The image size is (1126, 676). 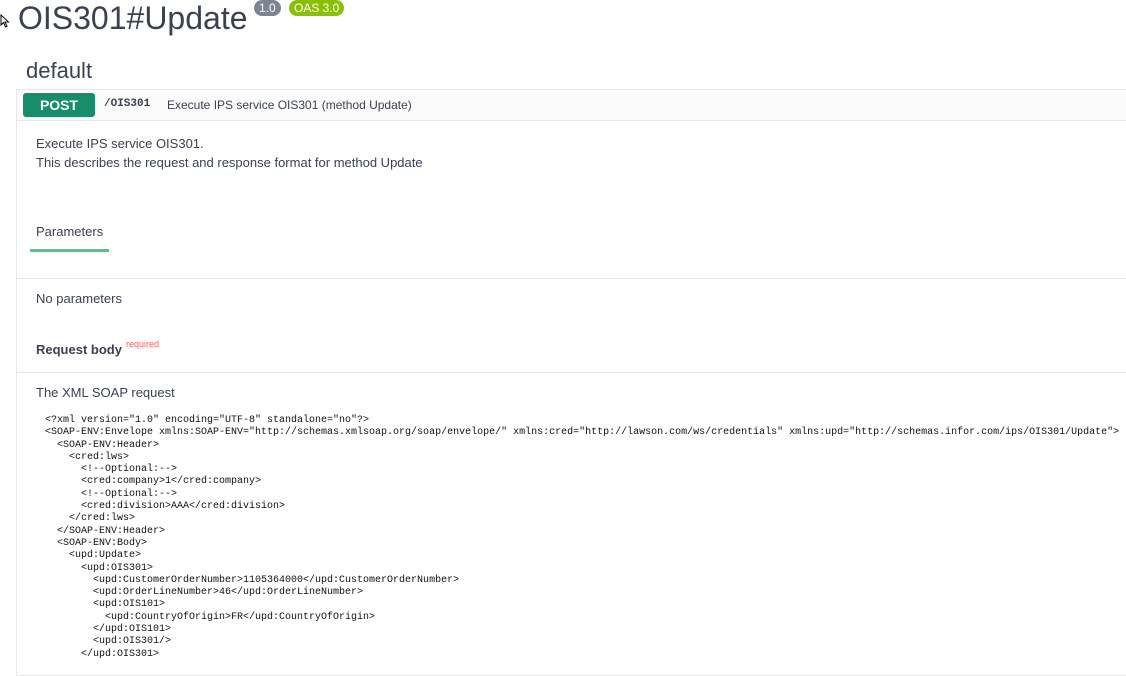 I want to click on xml-request-title: The XML SOAP request, so click(x=105, y=392).